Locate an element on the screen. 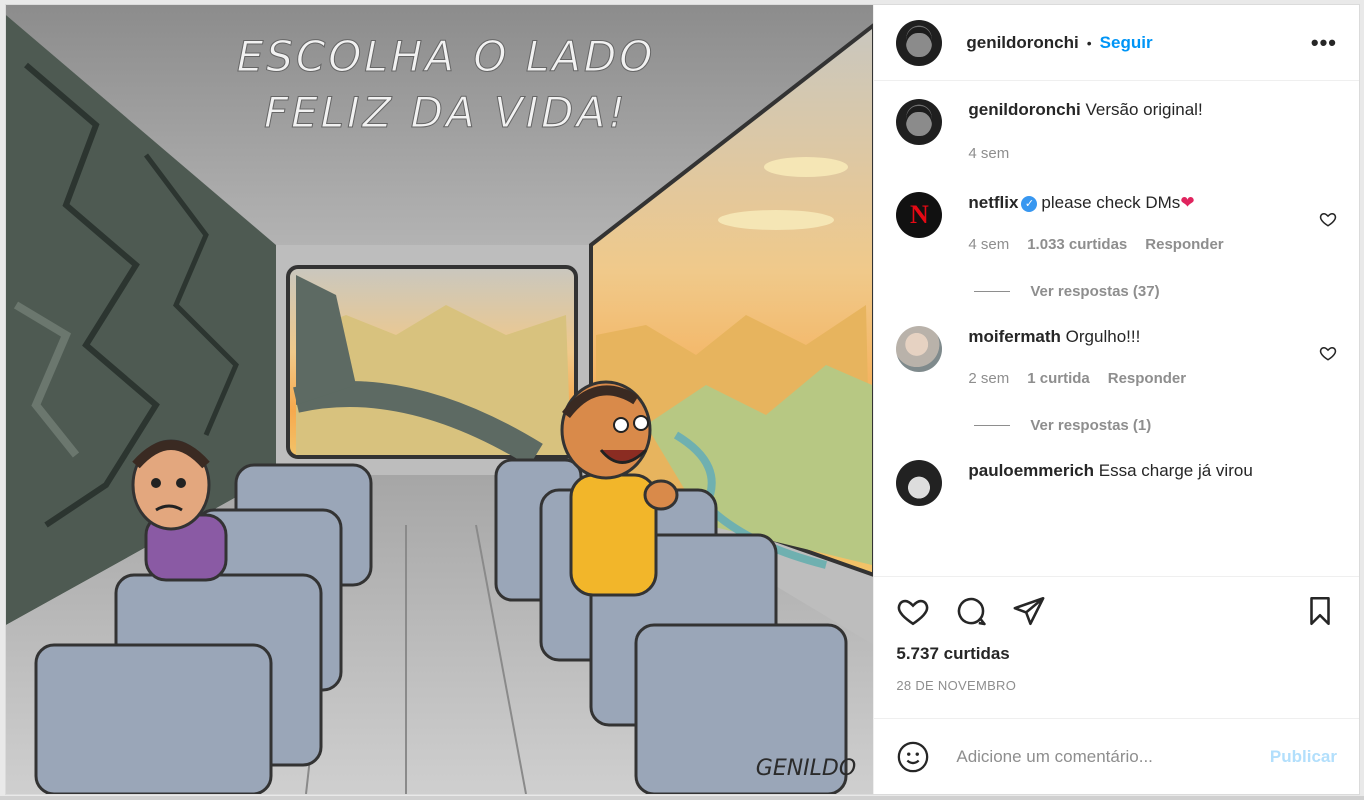 This screenshot has width=1364, height=800. comment-time: 2 sem is located at coordinates (988, 378).